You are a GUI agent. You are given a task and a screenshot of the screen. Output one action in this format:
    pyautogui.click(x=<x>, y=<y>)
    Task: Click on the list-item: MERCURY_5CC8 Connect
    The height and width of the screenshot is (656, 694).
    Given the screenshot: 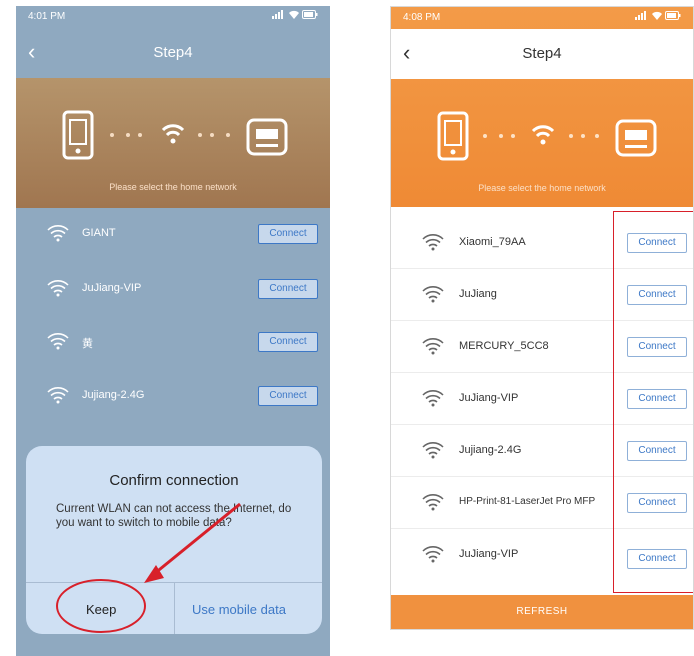 What is the action you would take?
    pyautogui.click(x=542, y=347)
    